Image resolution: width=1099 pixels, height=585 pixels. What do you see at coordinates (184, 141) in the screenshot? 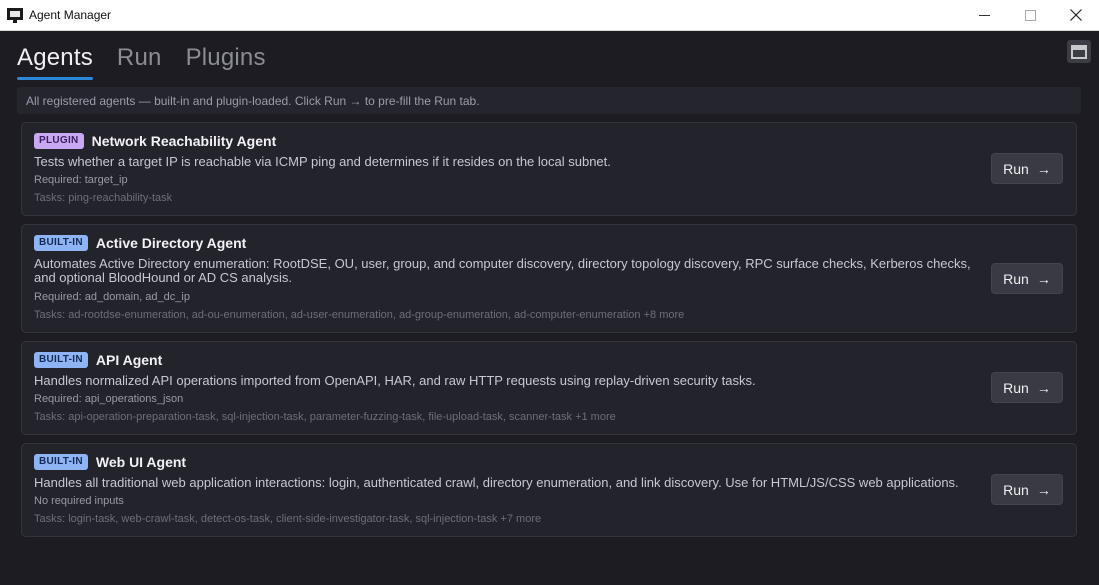
I see `agent-name: Network Reachability Agent` at bounding box center [184, 141].